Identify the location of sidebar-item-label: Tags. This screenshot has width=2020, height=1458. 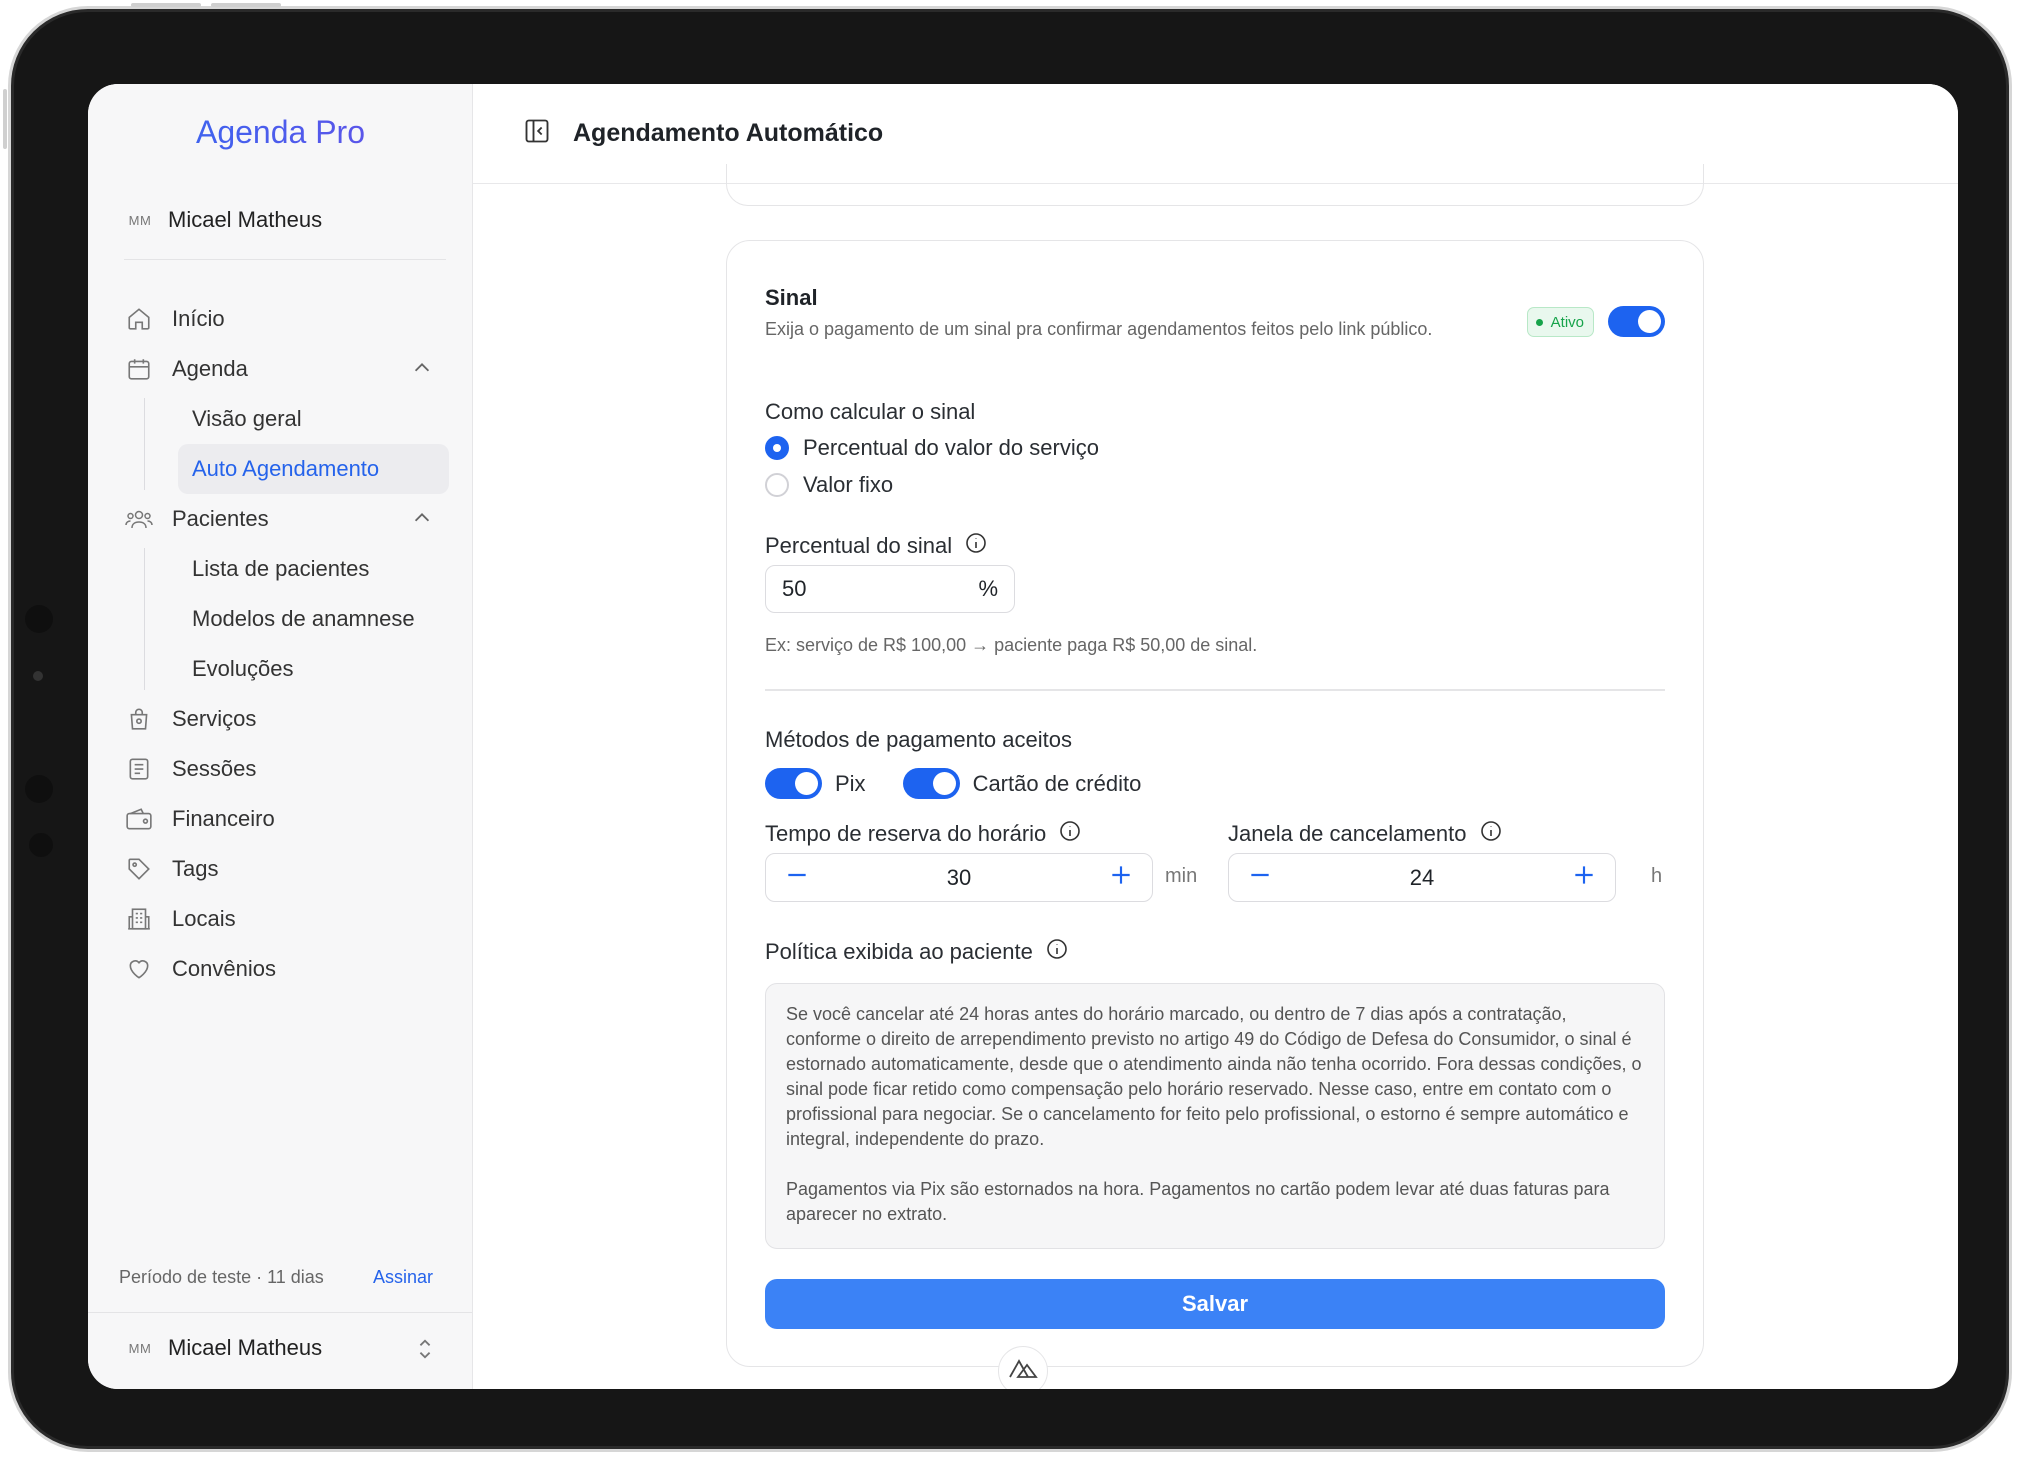
(195, 868).